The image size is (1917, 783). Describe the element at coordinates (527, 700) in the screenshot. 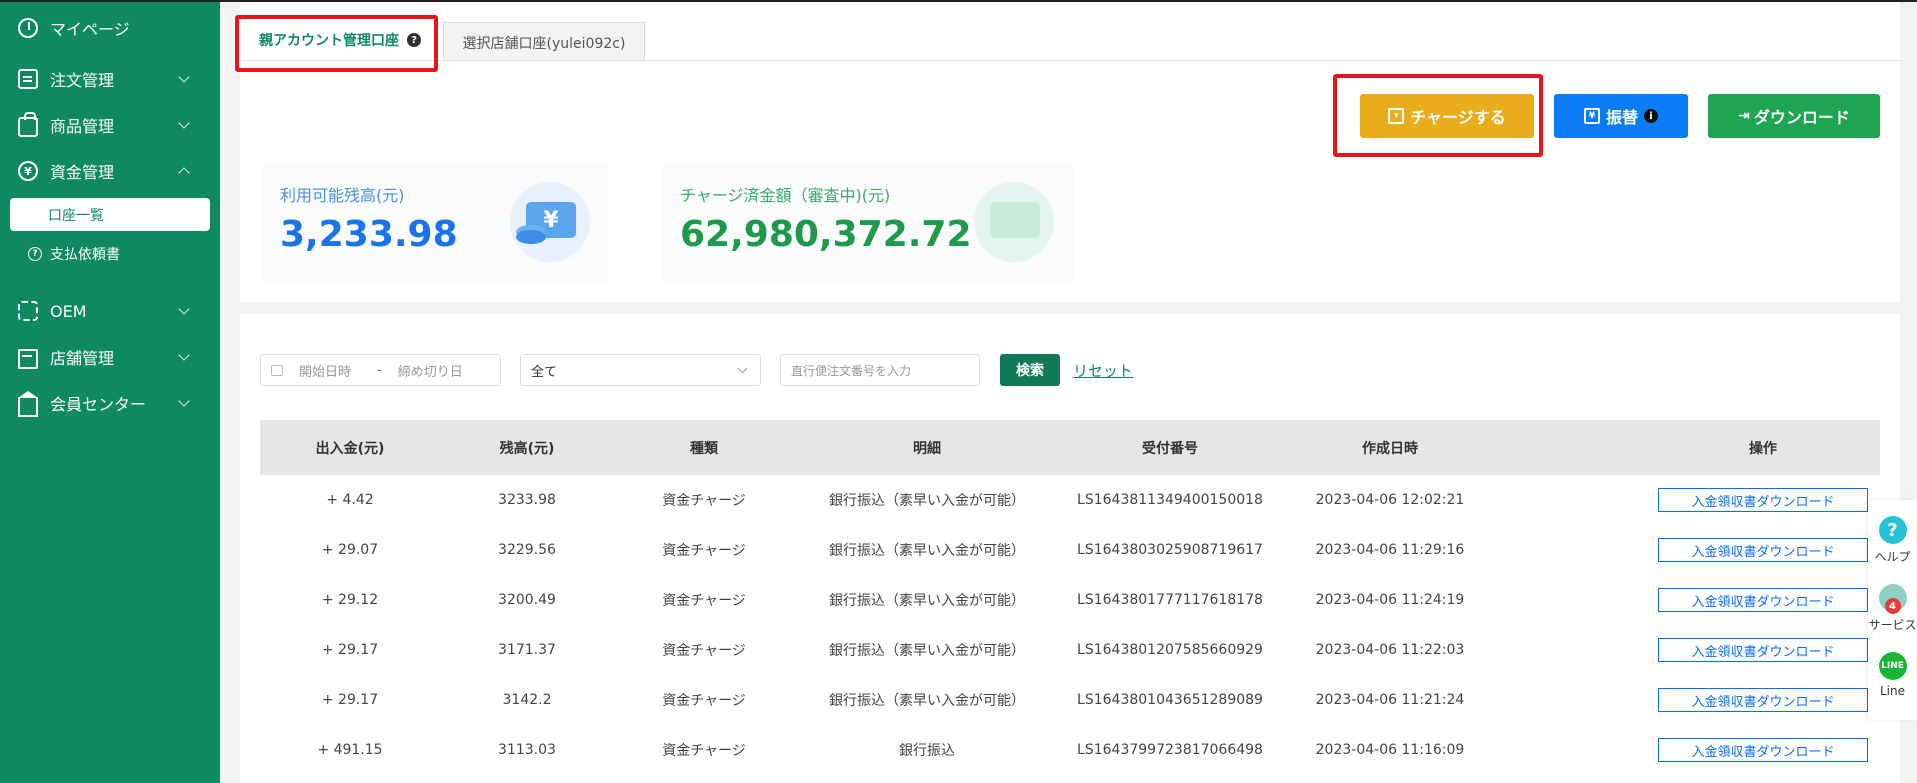

I see `balance-cell: 3142.2` at that location.